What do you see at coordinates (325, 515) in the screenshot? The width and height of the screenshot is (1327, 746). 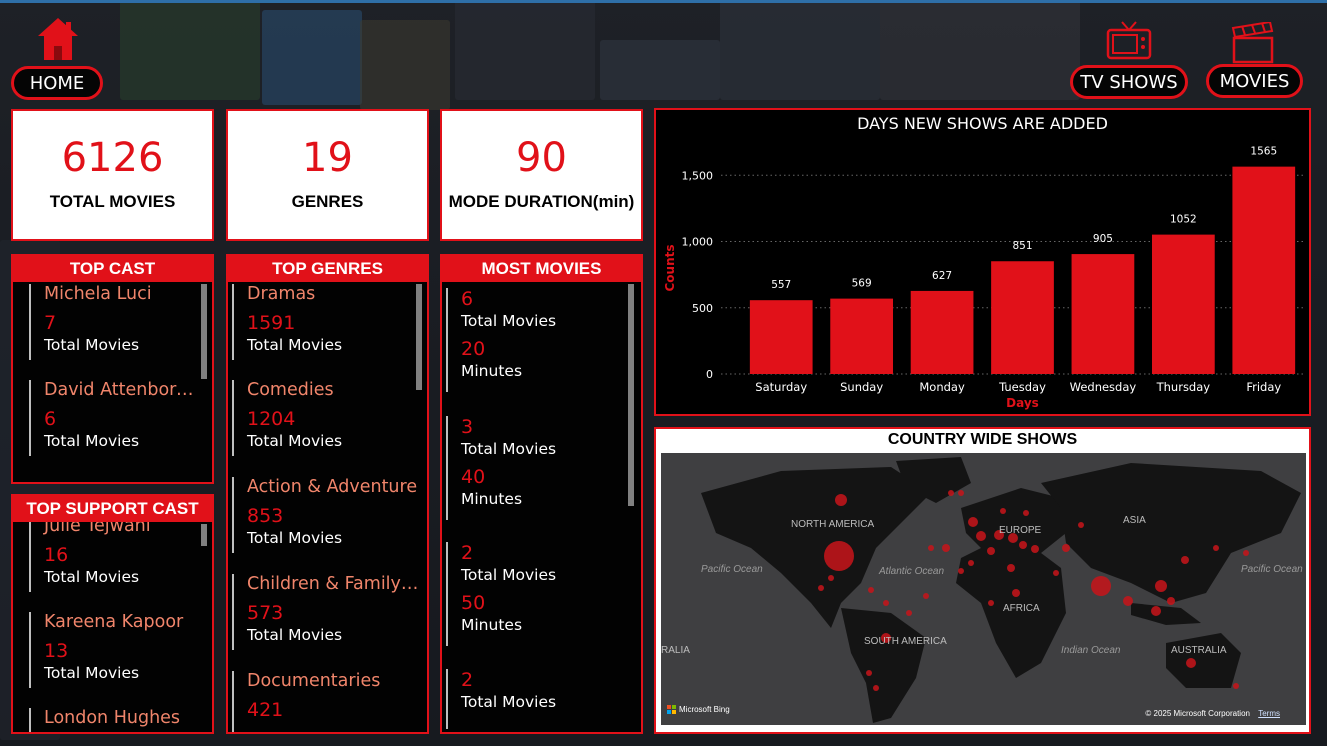 I see `list-item: Action & Adventure 853 Total Movies` at bounding box center [325, 515].